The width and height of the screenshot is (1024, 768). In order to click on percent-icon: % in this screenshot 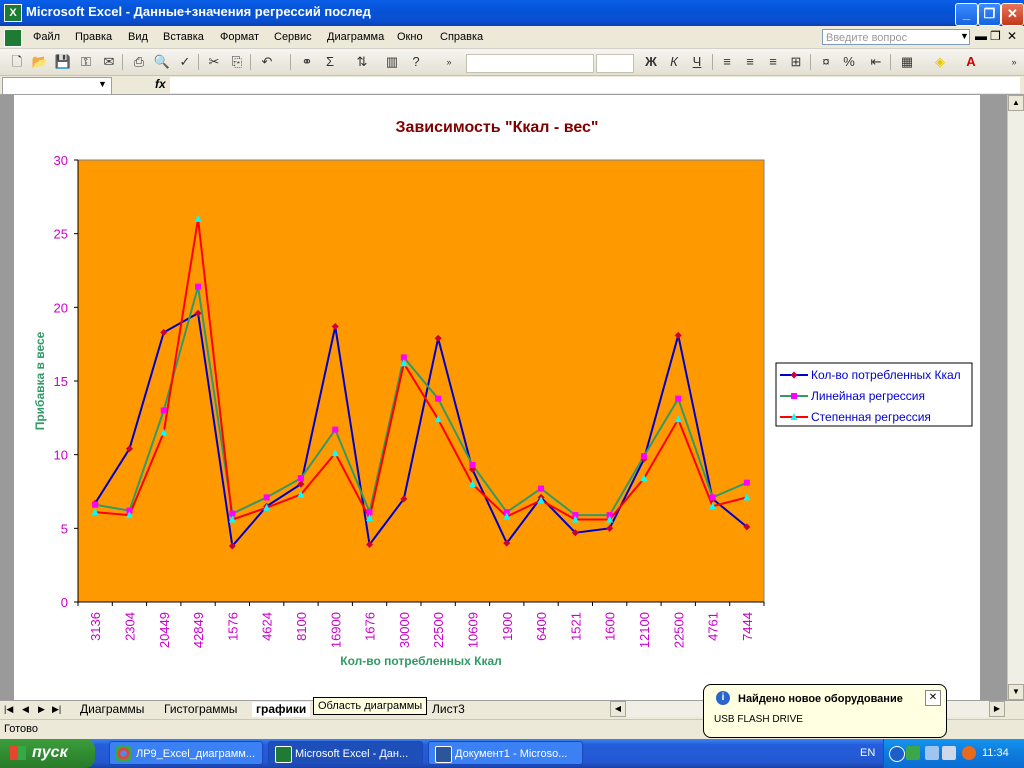, I will do `click(849, 62)`.